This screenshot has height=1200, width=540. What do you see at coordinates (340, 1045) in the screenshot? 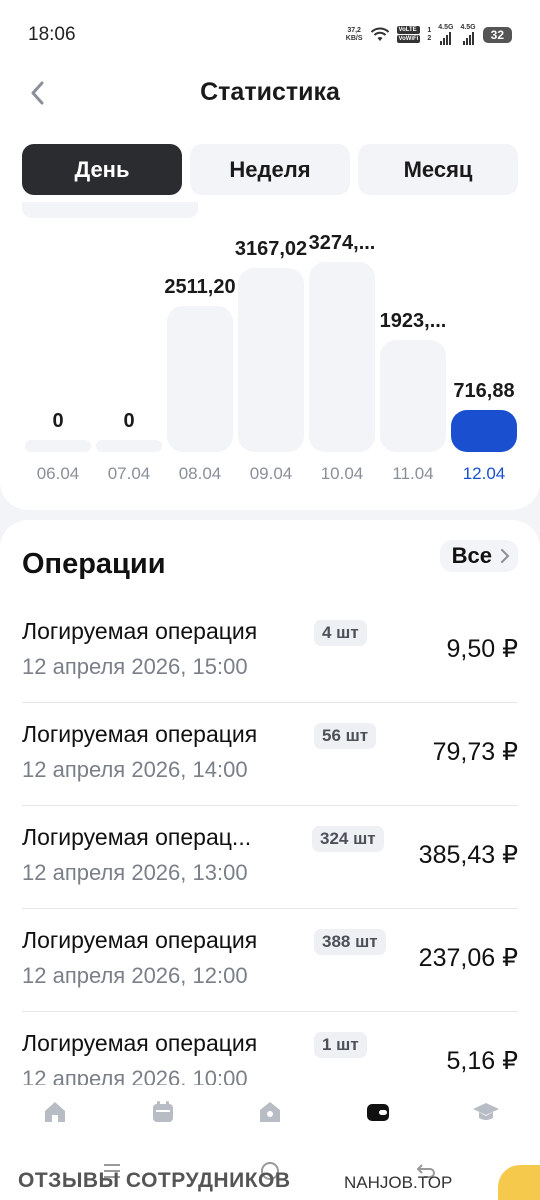
I see `operation-qty-badge: 1 шт` at bounding box center [340, 1045].